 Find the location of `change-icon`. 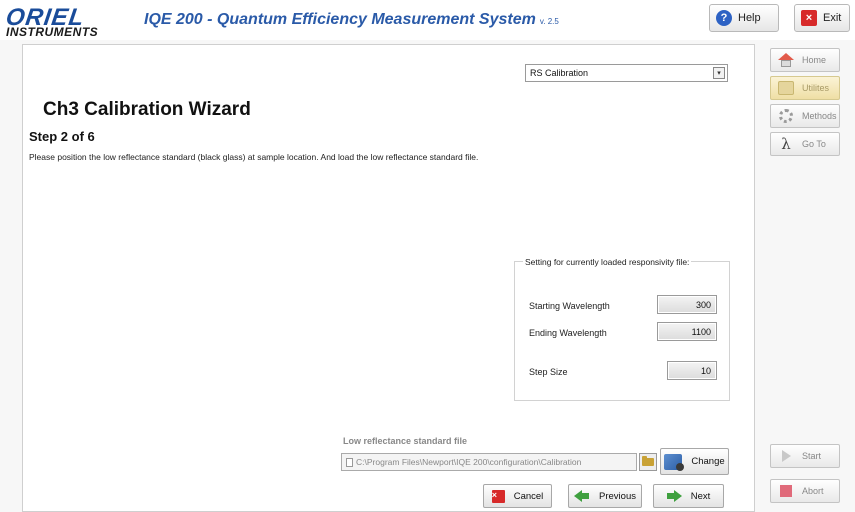

change-icon is located at coordinates (674, 462).